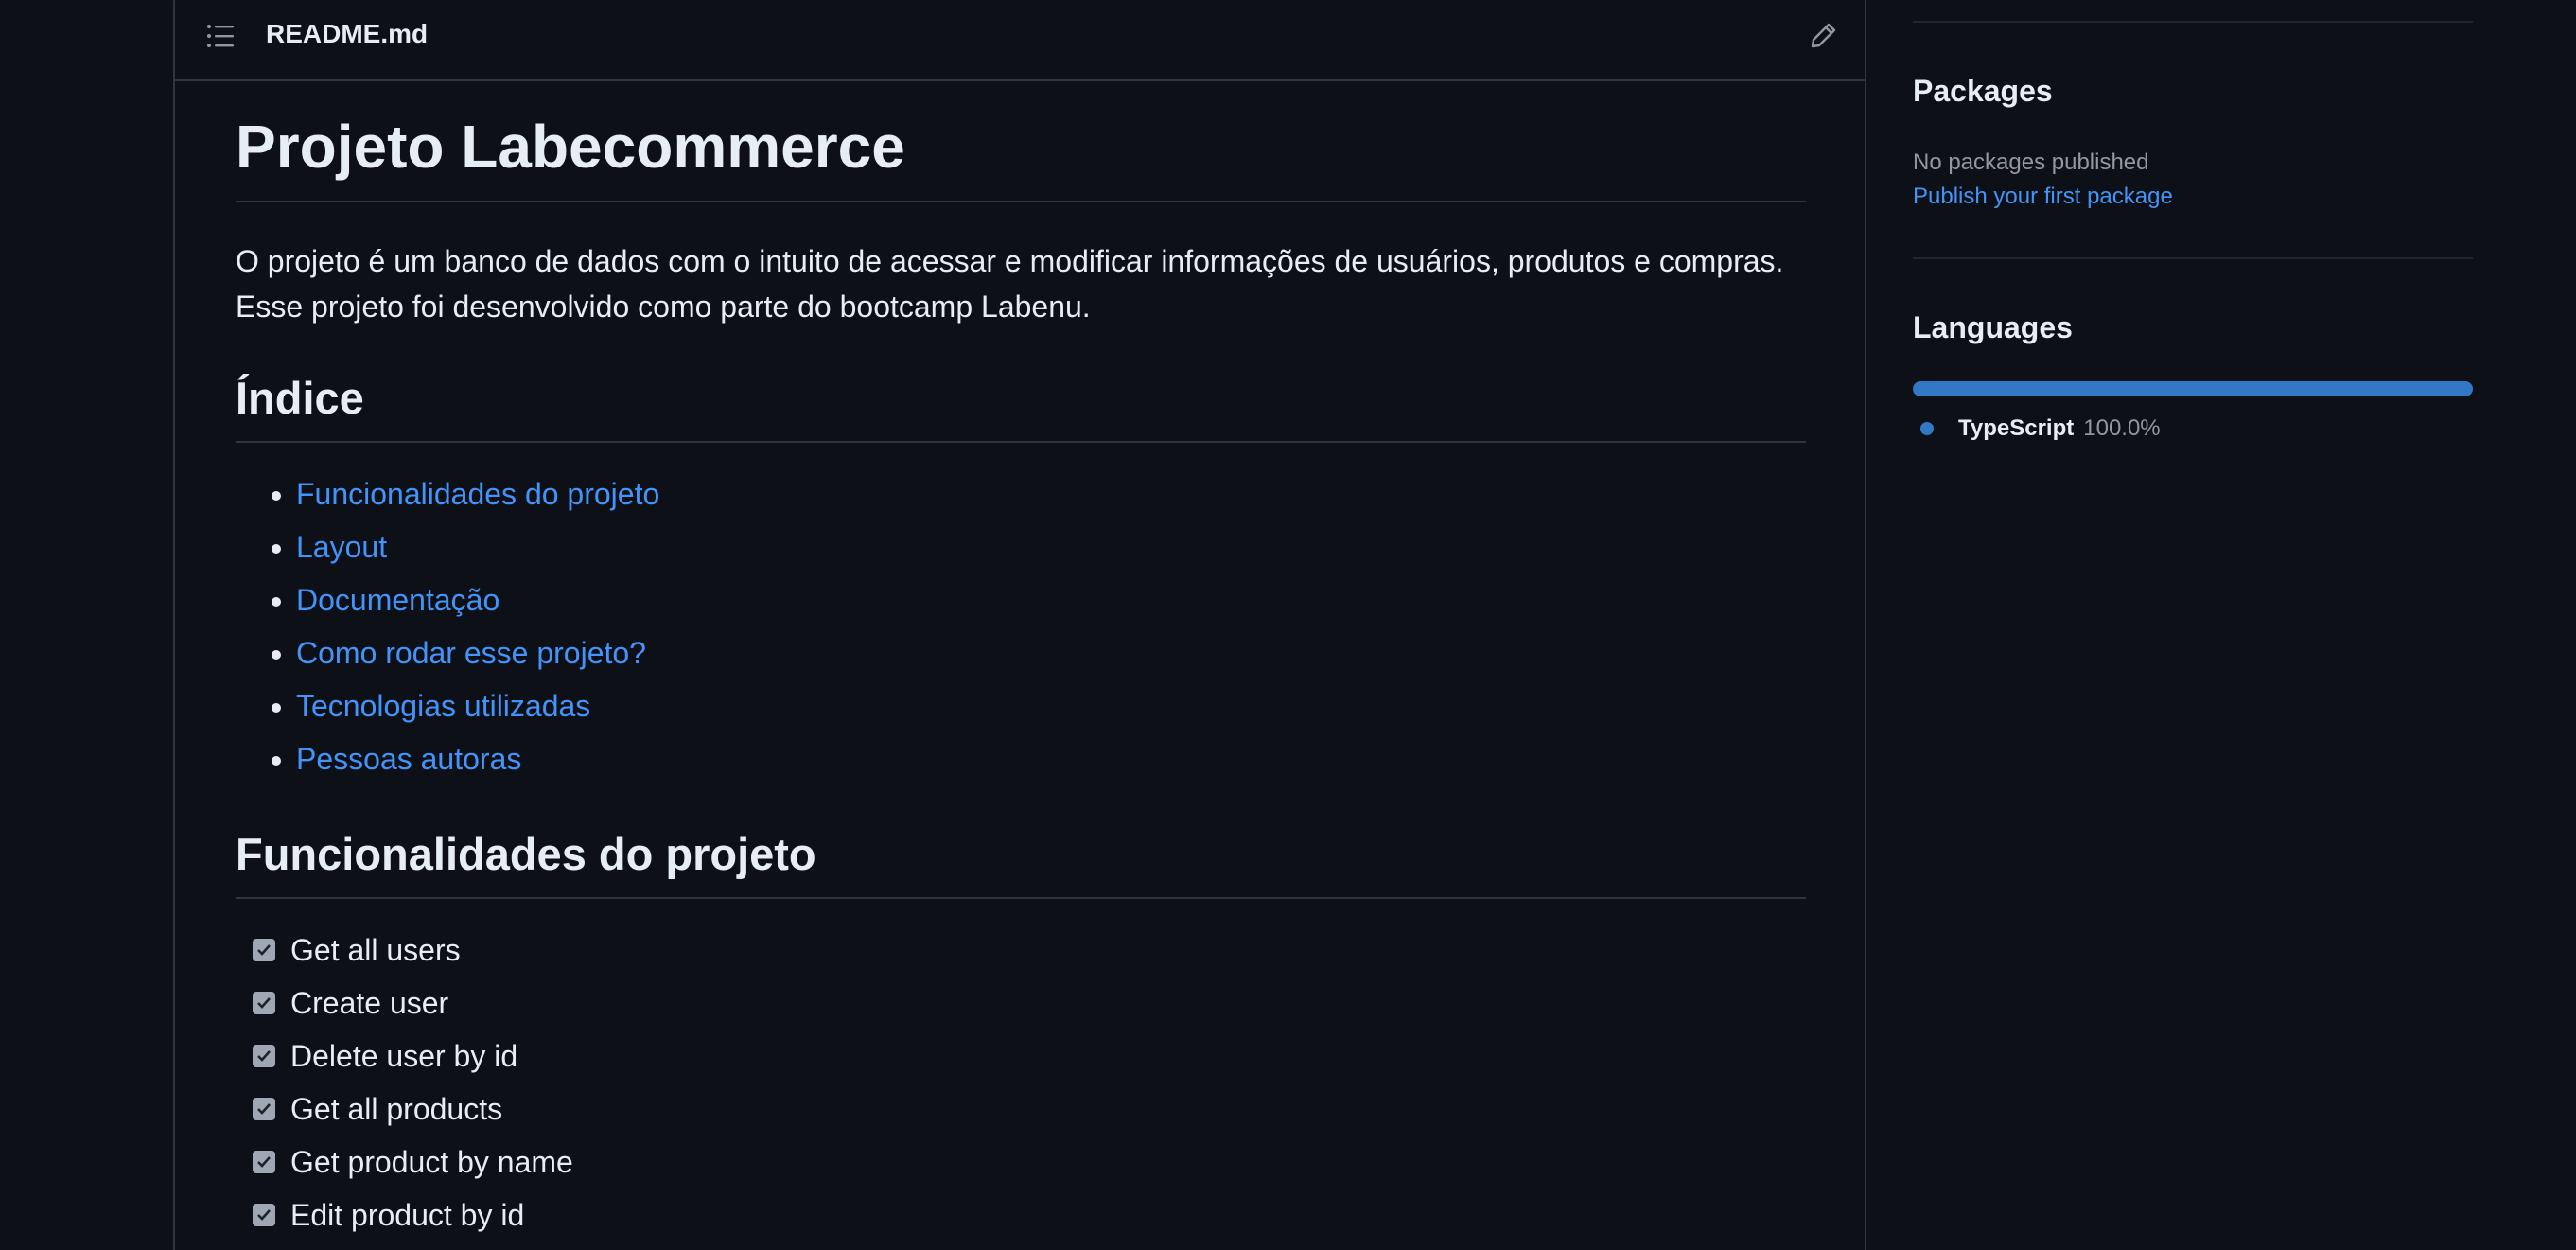 Image resolution: width=2576 pixels, height=1250 pixels. What do you see at coordinates (432, 1162) in the screenshot?
I see `task-label: Get product by name` at bounding box center [432, 1162].